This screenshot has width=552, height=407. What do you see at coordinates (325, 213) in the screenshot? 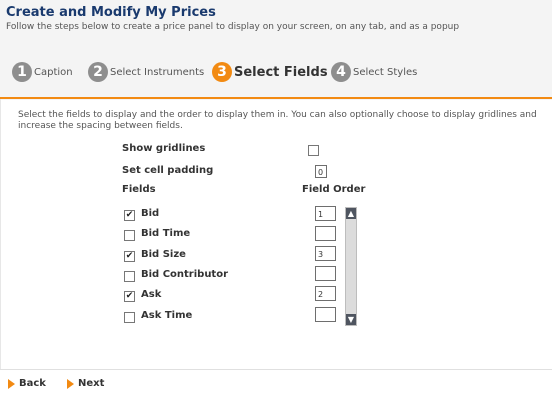
I see `field-order-input-bid: 1` at bounding box center [325, 213].